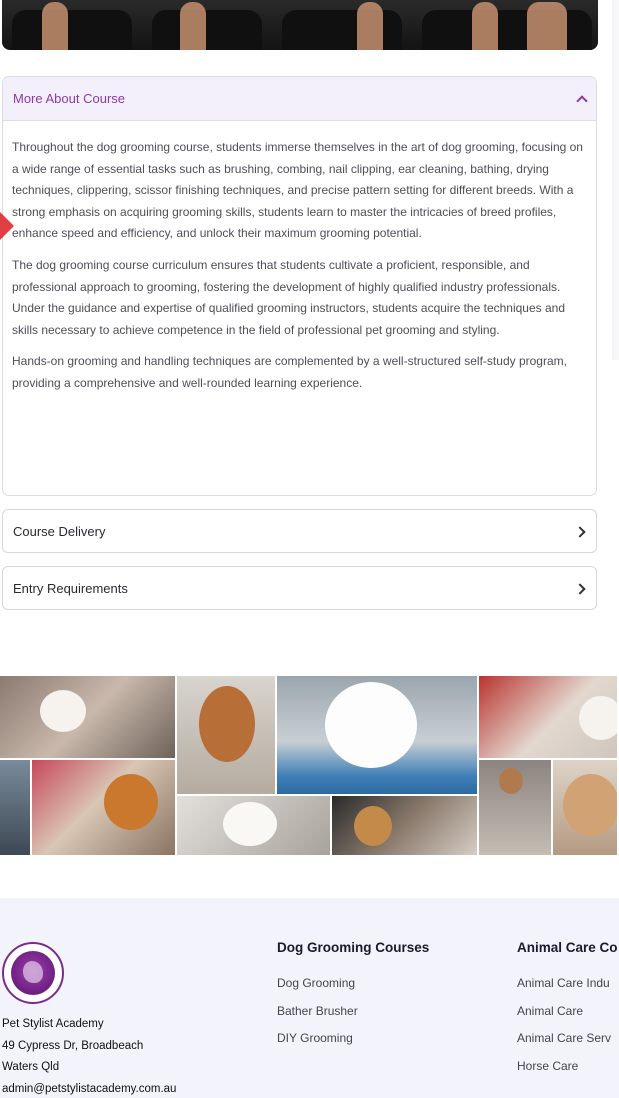 This screenshot has width=619, height=1098. I want to click on chevron-up-icon, so click(581, 99).